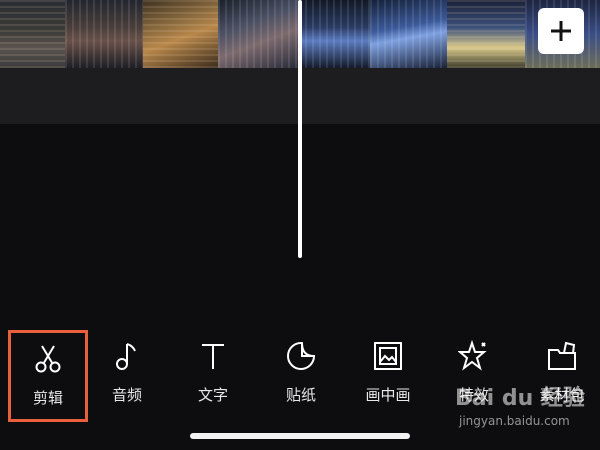  What do you see at coordinates (126, 395) in the screenshot?
I see `tool-label: 音频` at bounding box center [126, 395].